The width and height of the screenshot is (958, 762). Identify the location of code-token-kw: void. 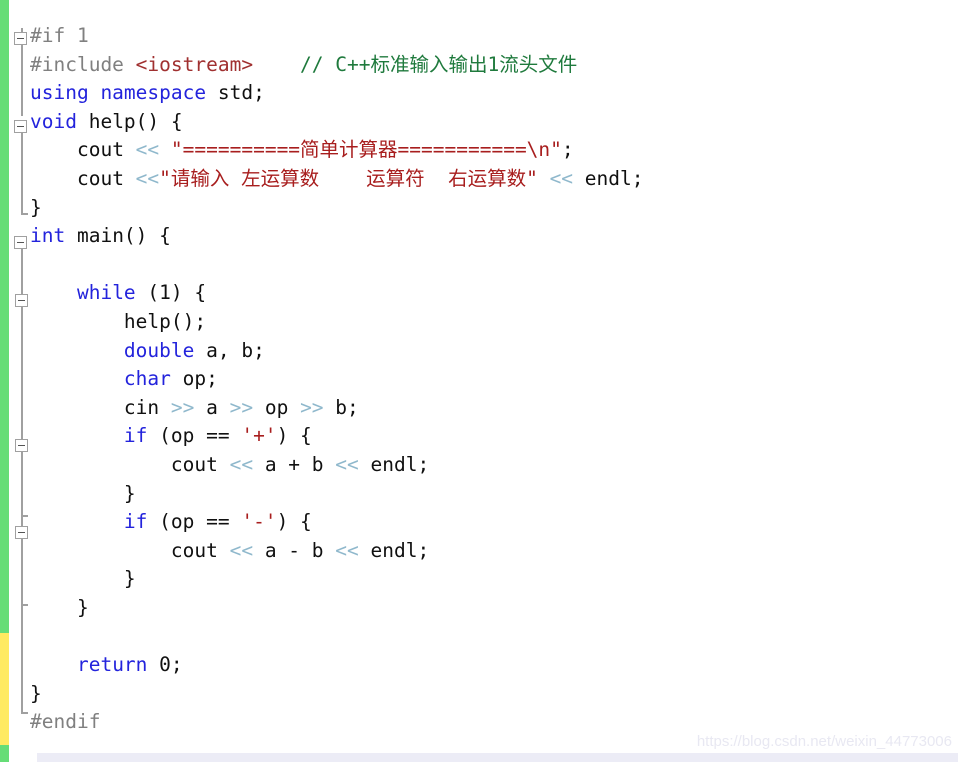
(53, 121).